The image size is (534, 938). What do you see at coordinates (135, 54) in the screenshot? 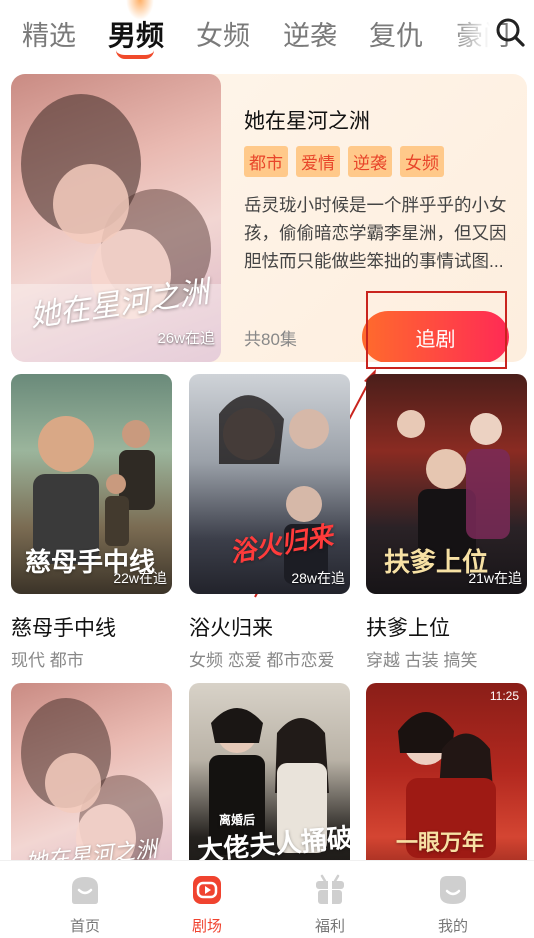
I see `active-tab-indicator` at bounding box center [135, 54].